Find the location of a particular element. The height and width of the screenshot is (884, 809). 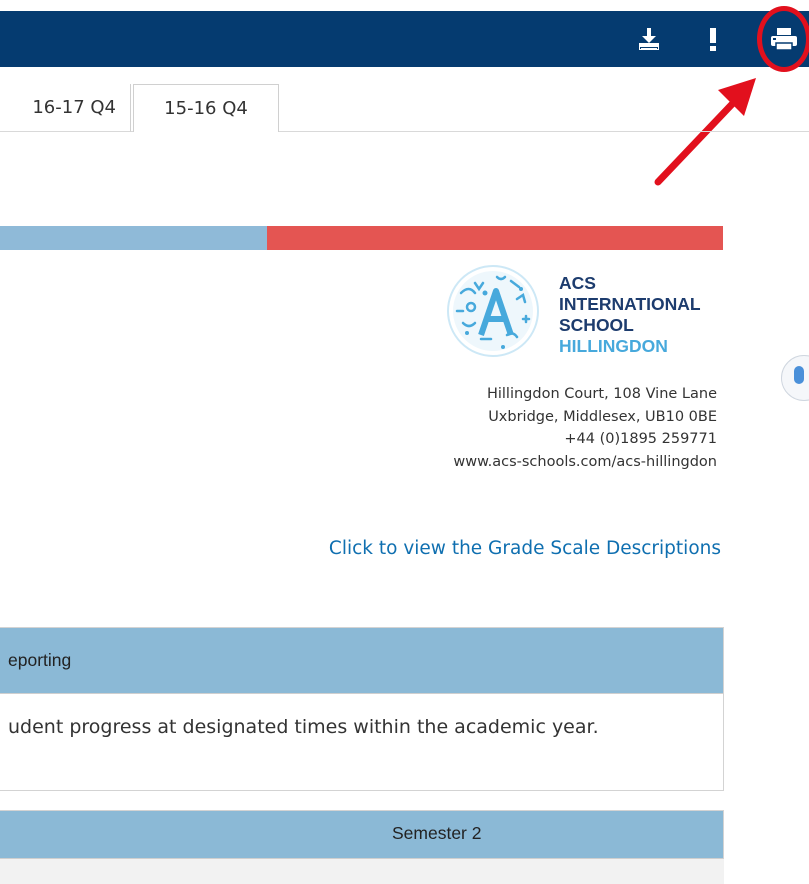

website-url: www.acs-schools.com/acs-hillingdon is located at coordinates (585, 461).